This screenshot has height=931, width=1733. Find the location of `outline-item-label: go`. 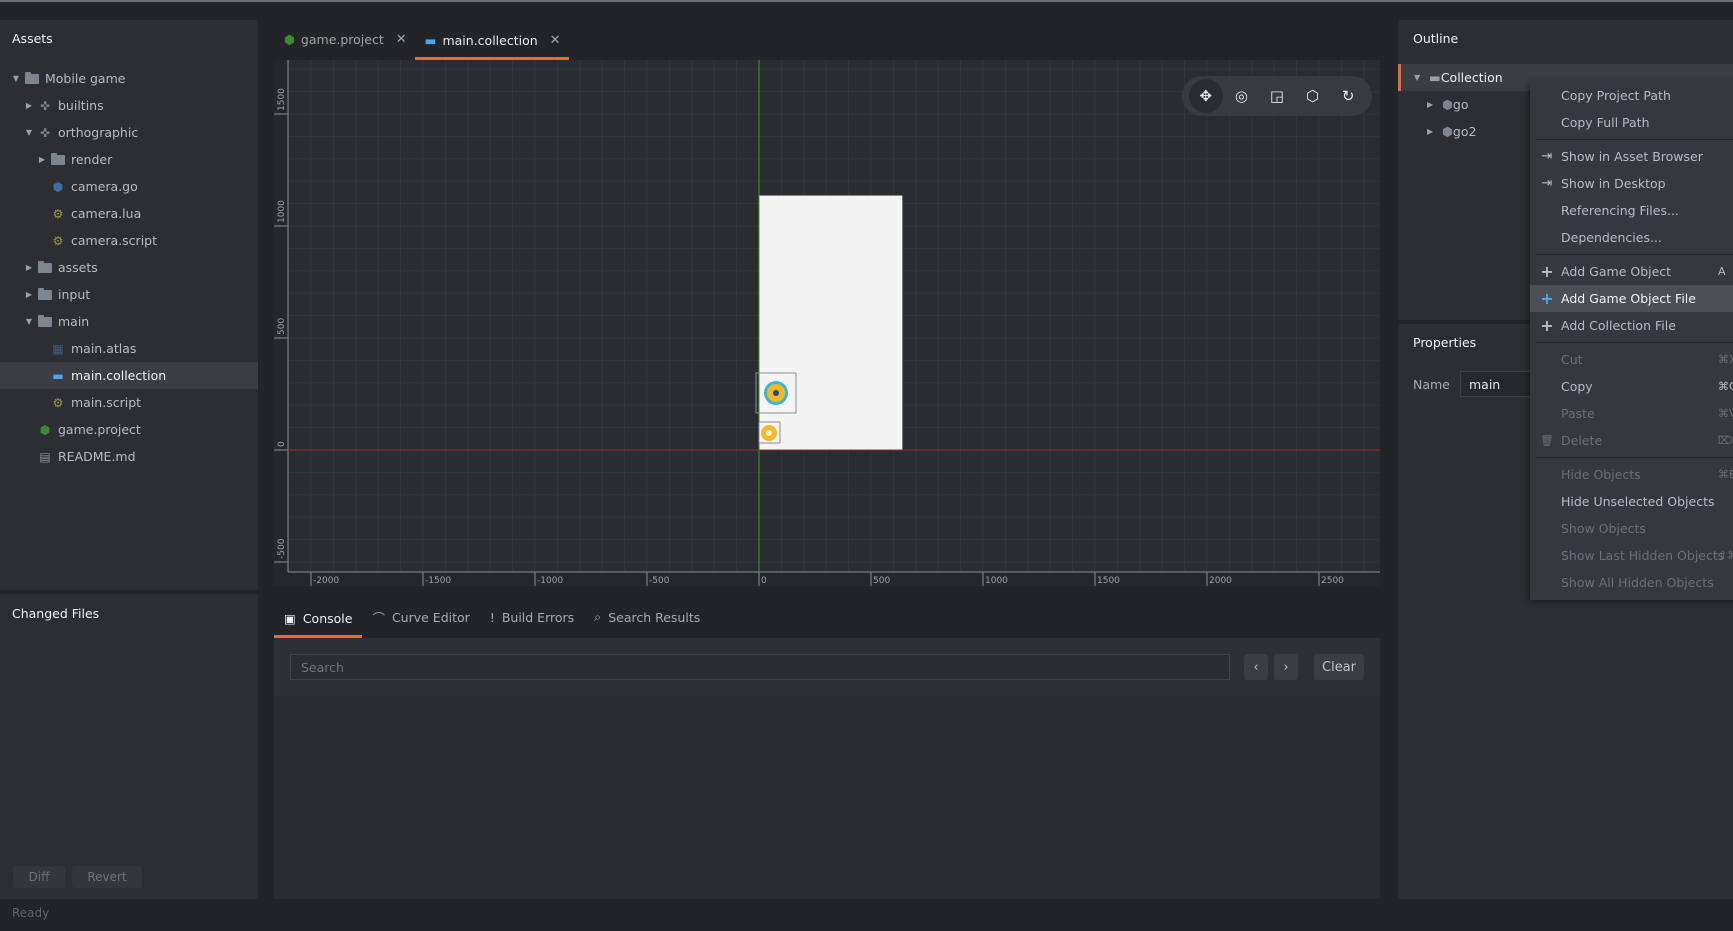

outline-item-label: go is located at coordinates (1460, 104).